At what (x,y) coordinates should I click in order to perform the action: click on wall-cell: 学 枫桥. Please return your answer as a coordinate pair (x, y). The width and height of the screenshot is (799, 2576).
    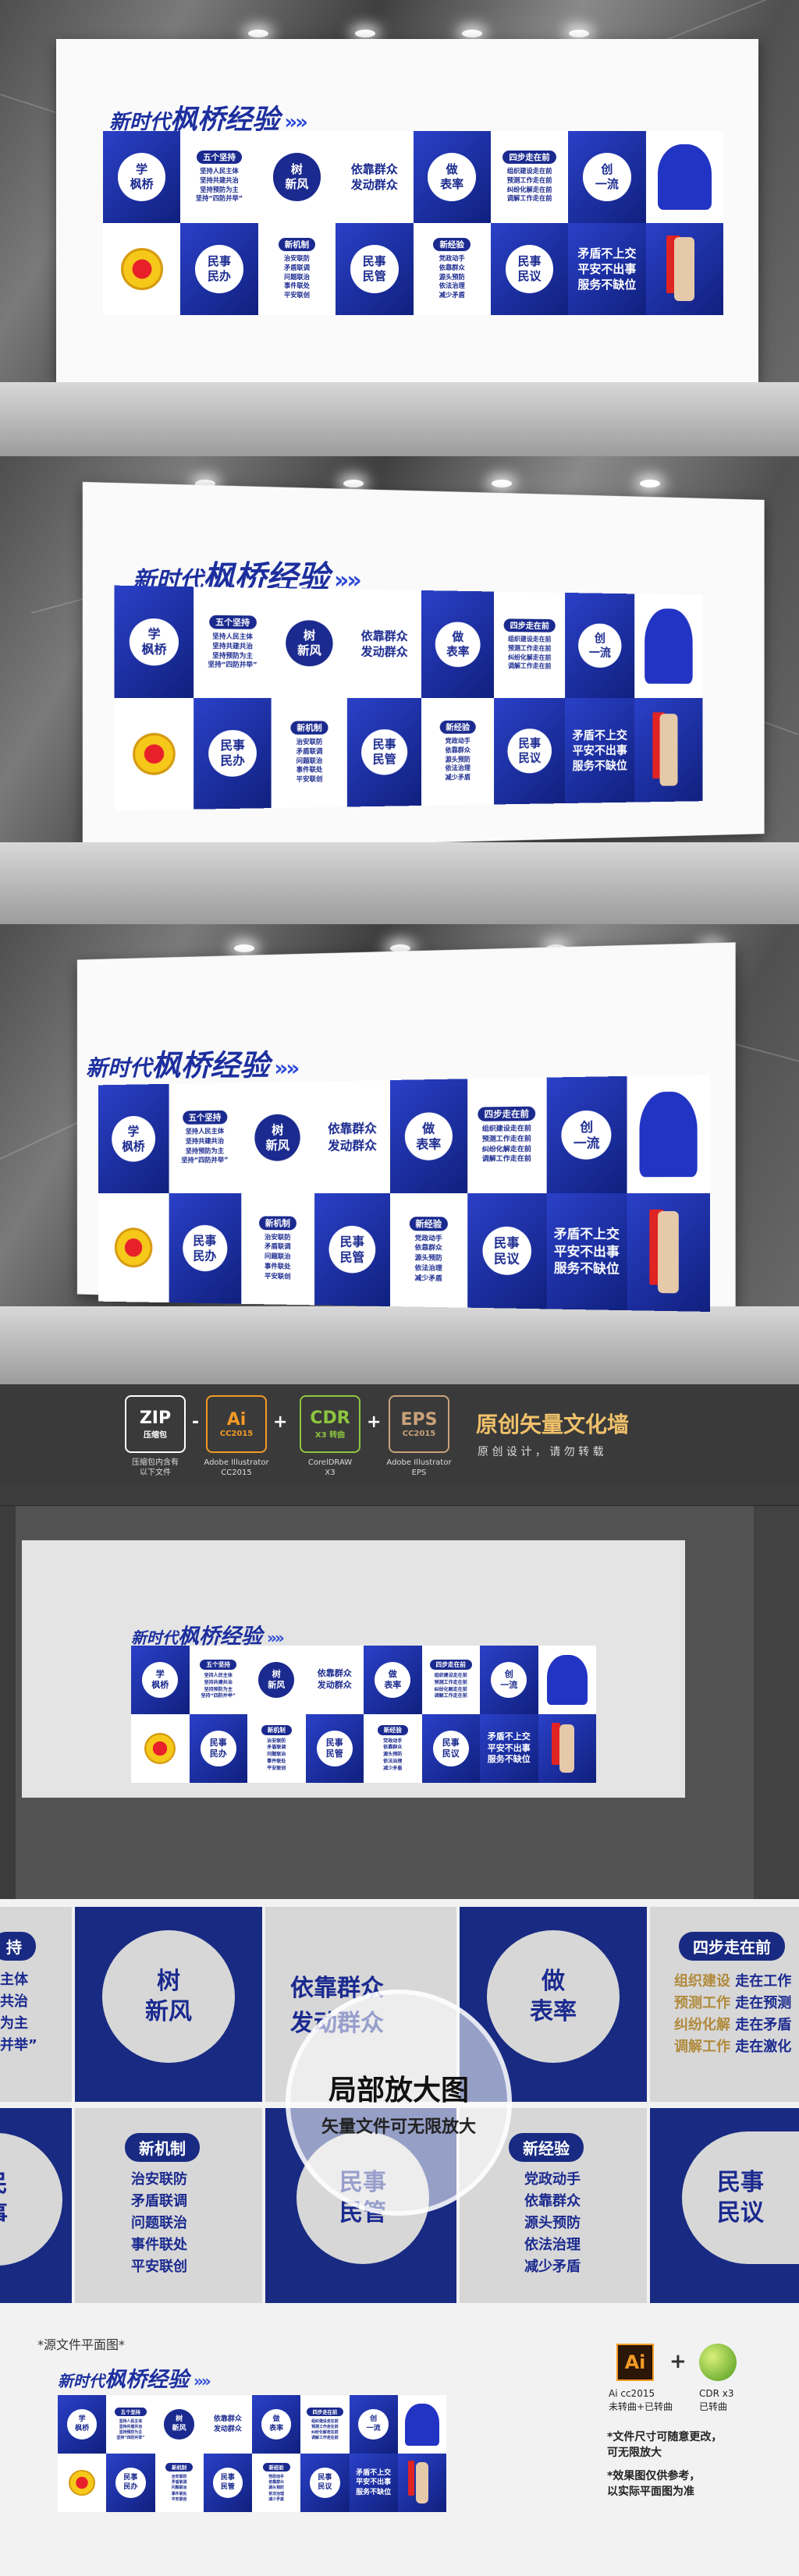
    Looking at the image, I should click on (142, 177).